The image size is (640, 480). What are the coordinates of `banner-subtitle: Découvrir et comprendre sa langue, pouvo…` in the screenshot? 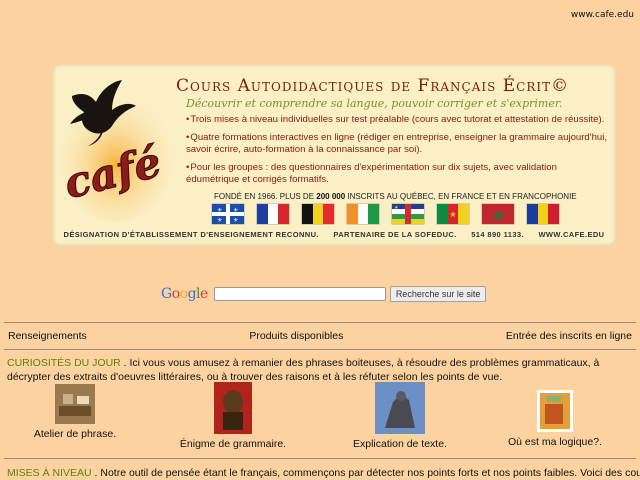 It's located at (374, 103).